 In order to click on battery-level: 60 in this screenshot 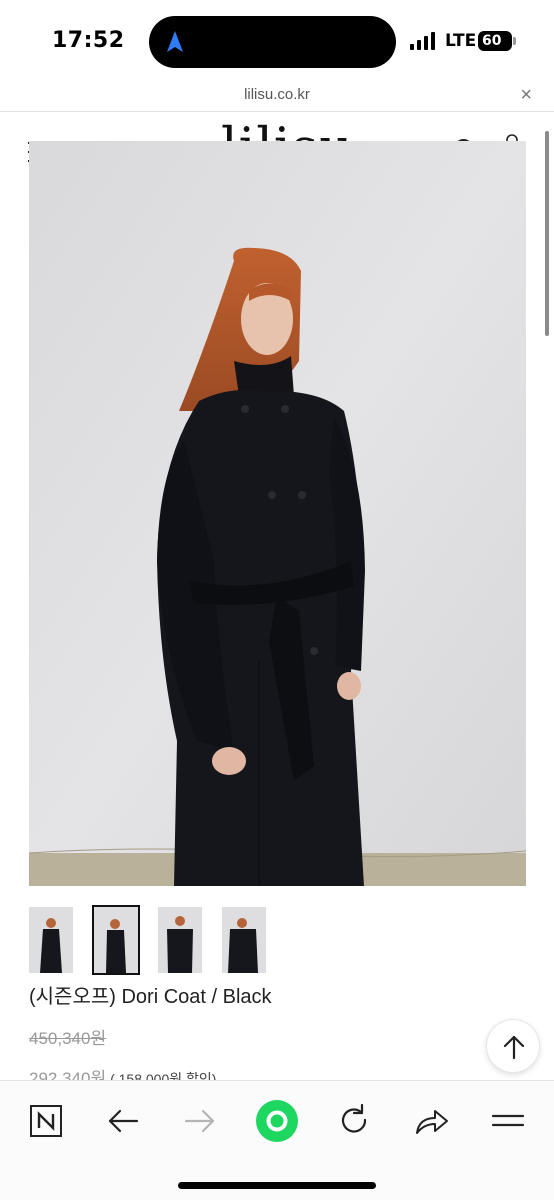, I will do `click(492, 41)`.